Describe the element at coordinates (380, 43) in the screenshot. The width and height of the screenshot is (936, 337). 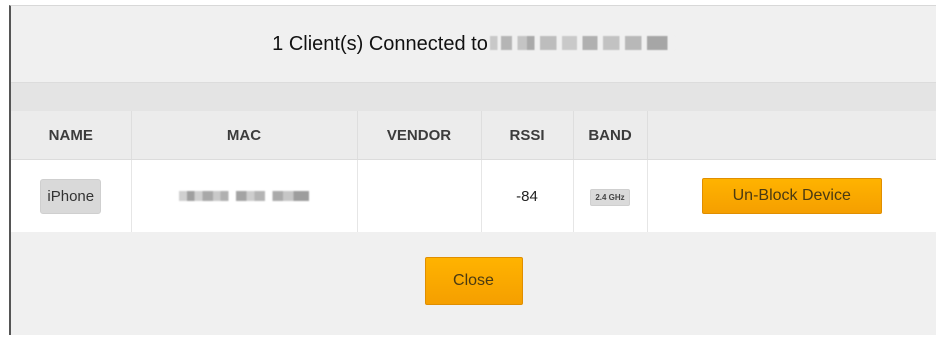
I see `dialog-title: 1 Client(s) Connected to` at that location.